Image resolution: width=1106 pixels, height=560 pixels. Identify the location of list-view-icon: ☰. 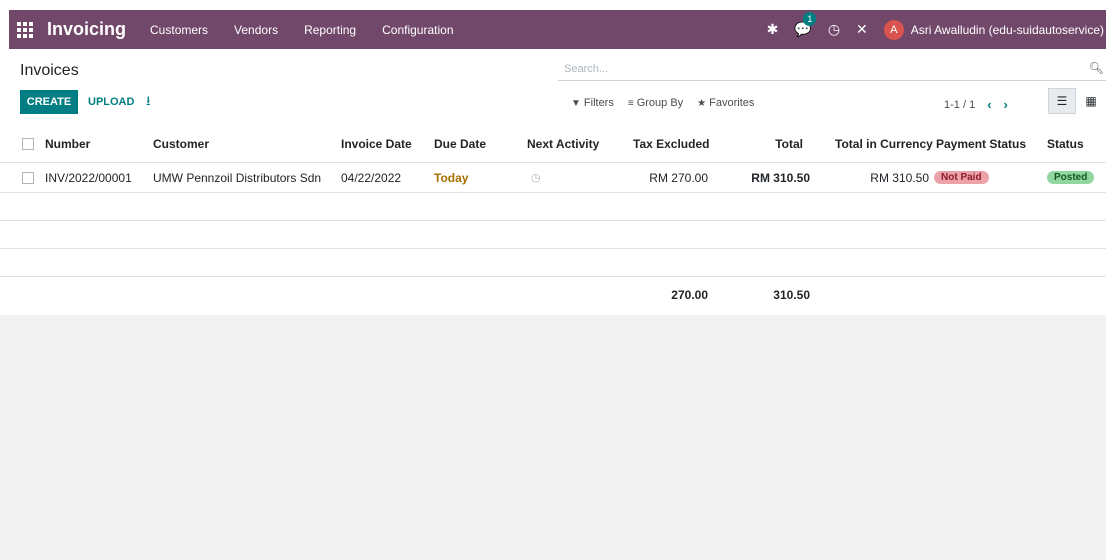
(1062, 101).